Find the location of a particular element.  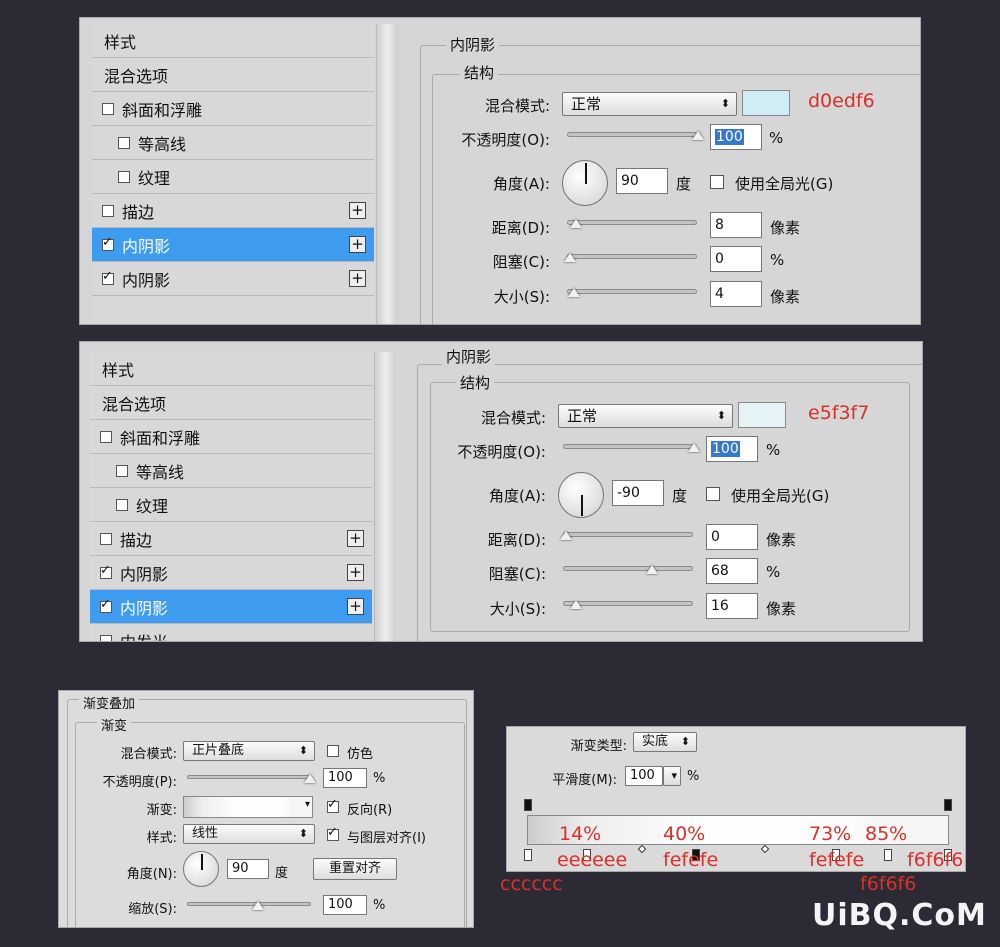

distance-input: 8 is located at coordinates (736, 225).